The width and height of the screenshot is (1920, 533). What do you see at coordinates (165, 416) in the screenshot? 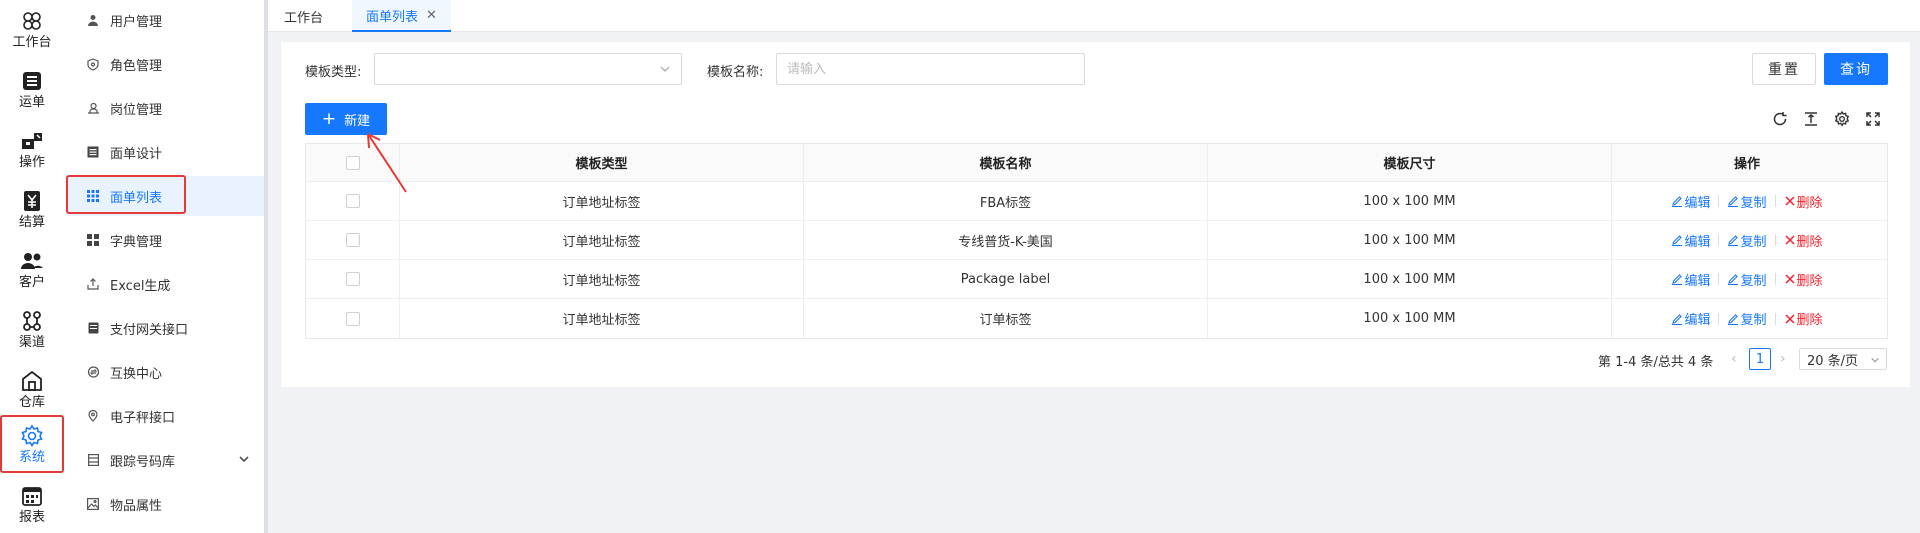
I see `submenu-item-scale-interface: 电子秤接口` at bounding box center [165, 416].